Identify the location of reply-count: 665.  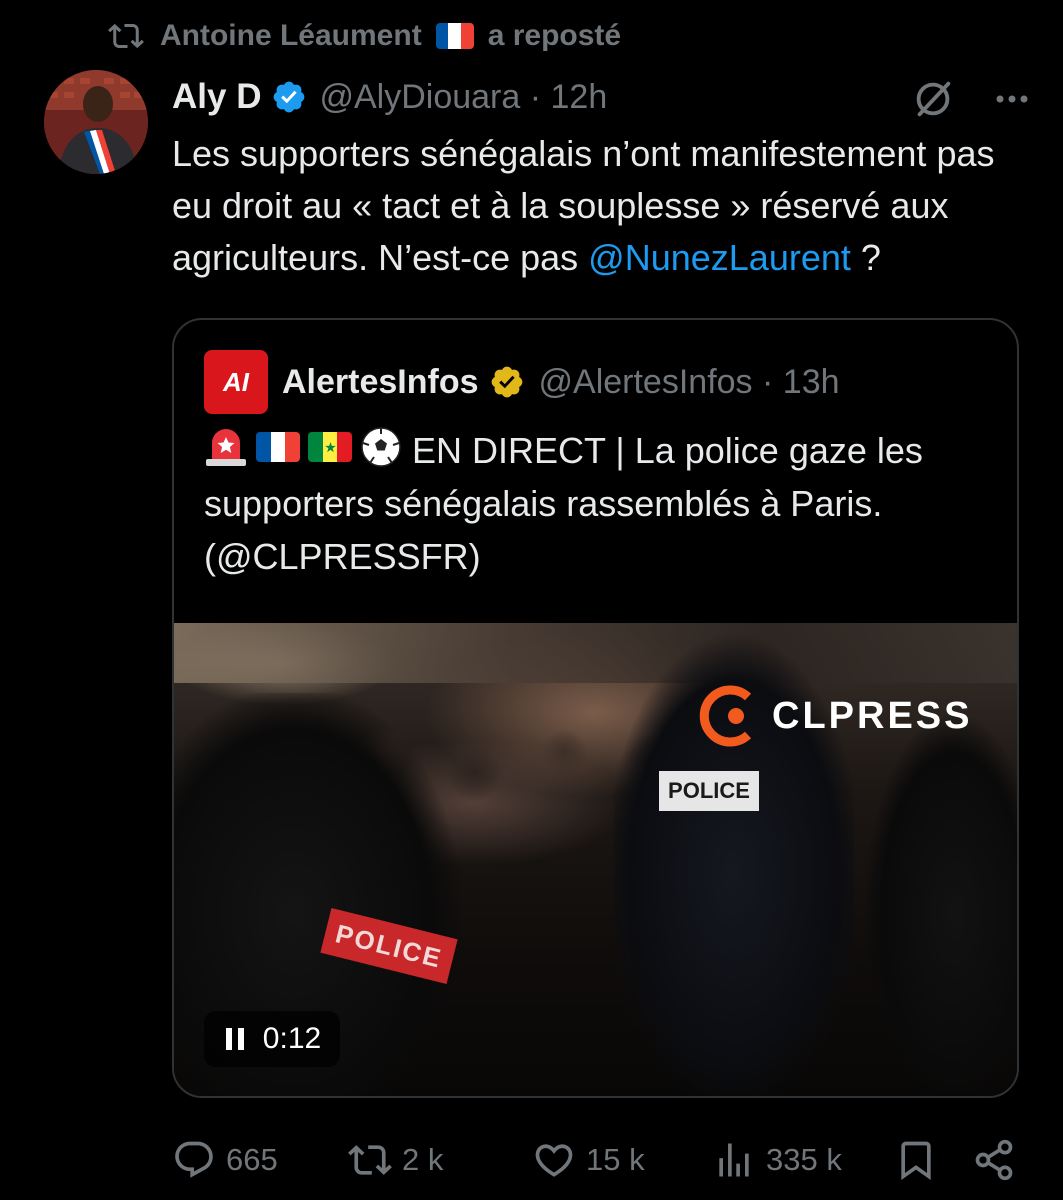
(252, 1159).